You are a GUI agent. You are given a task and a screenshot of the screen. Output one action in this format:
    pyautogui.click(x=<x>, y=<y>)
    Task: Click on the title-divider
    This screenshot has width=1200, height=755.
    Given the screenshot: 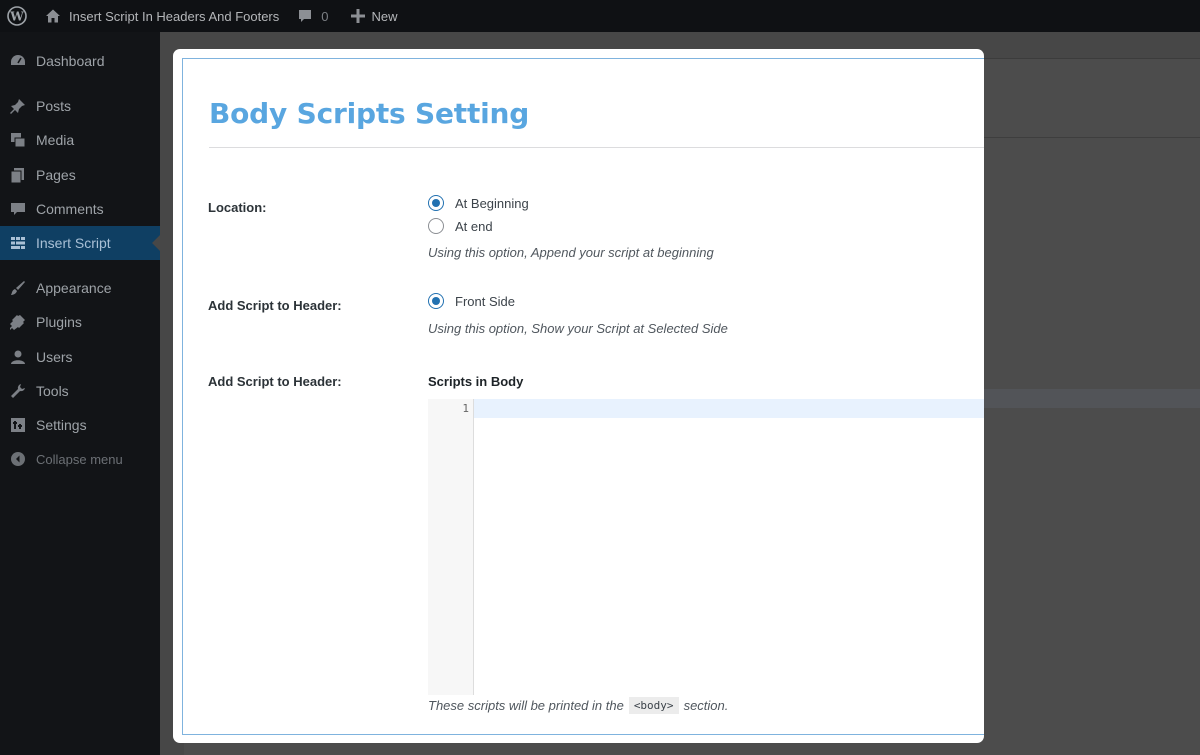 What is the action you would take?
    pyautogui.click(x=596, y=147)
    